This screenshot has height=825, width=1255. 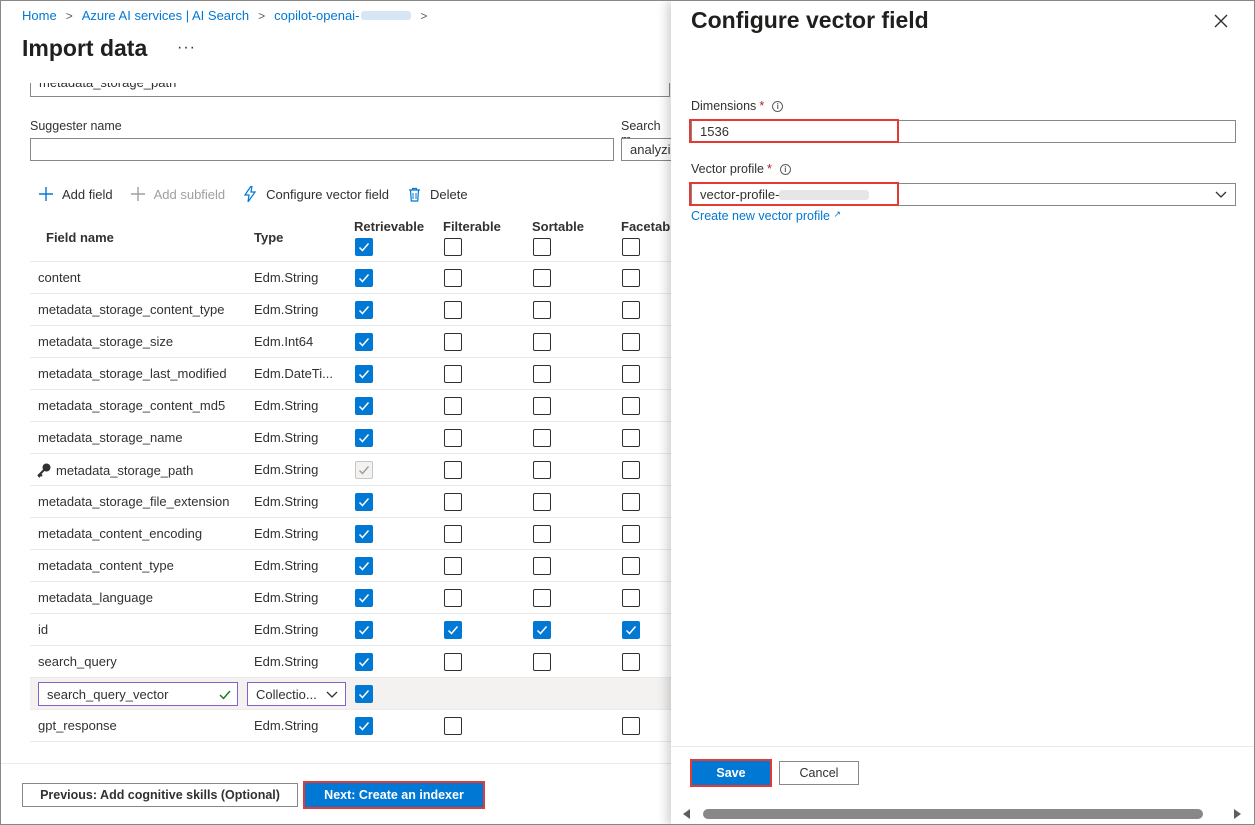 What do you see at coordinates (75, 194) in the screenshot?
I see `add-field-button: Add field` at bounding box center [75, 194].